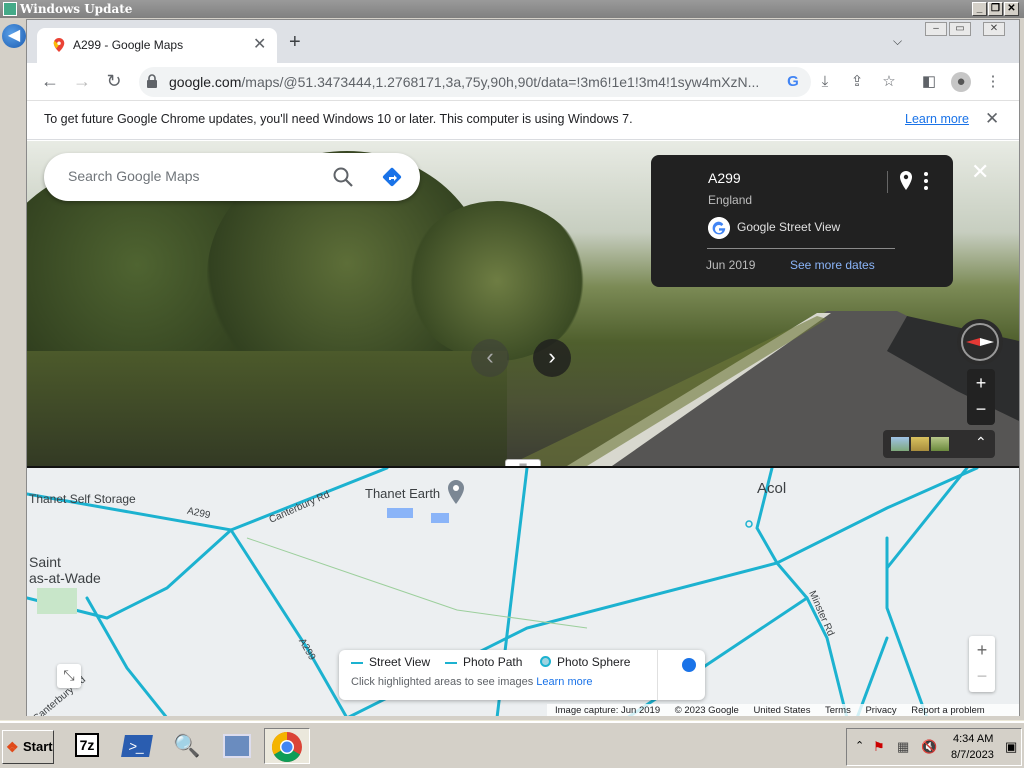 This screenshot has width=1024, height=768. I want to click on search-icon, so click(343, 177).